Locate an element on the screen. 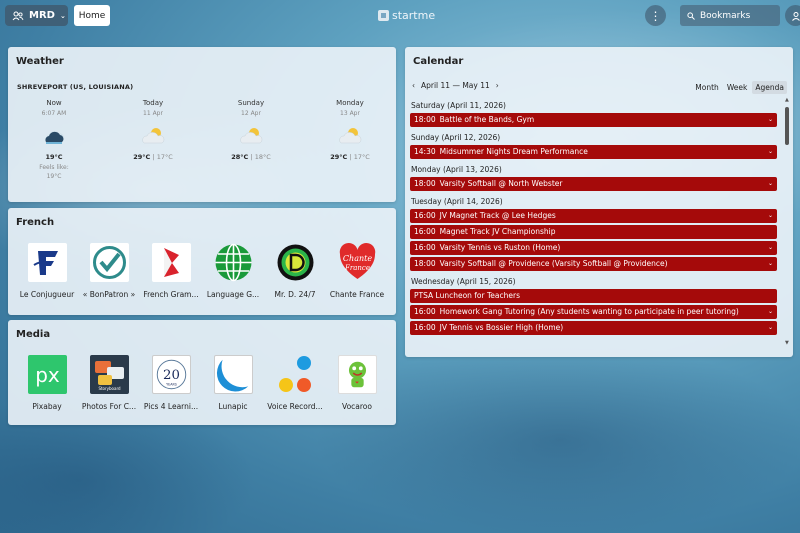 The height and width of the screenshot is (533, 800). cloud-night-icon is located at coordinates (54, 136).